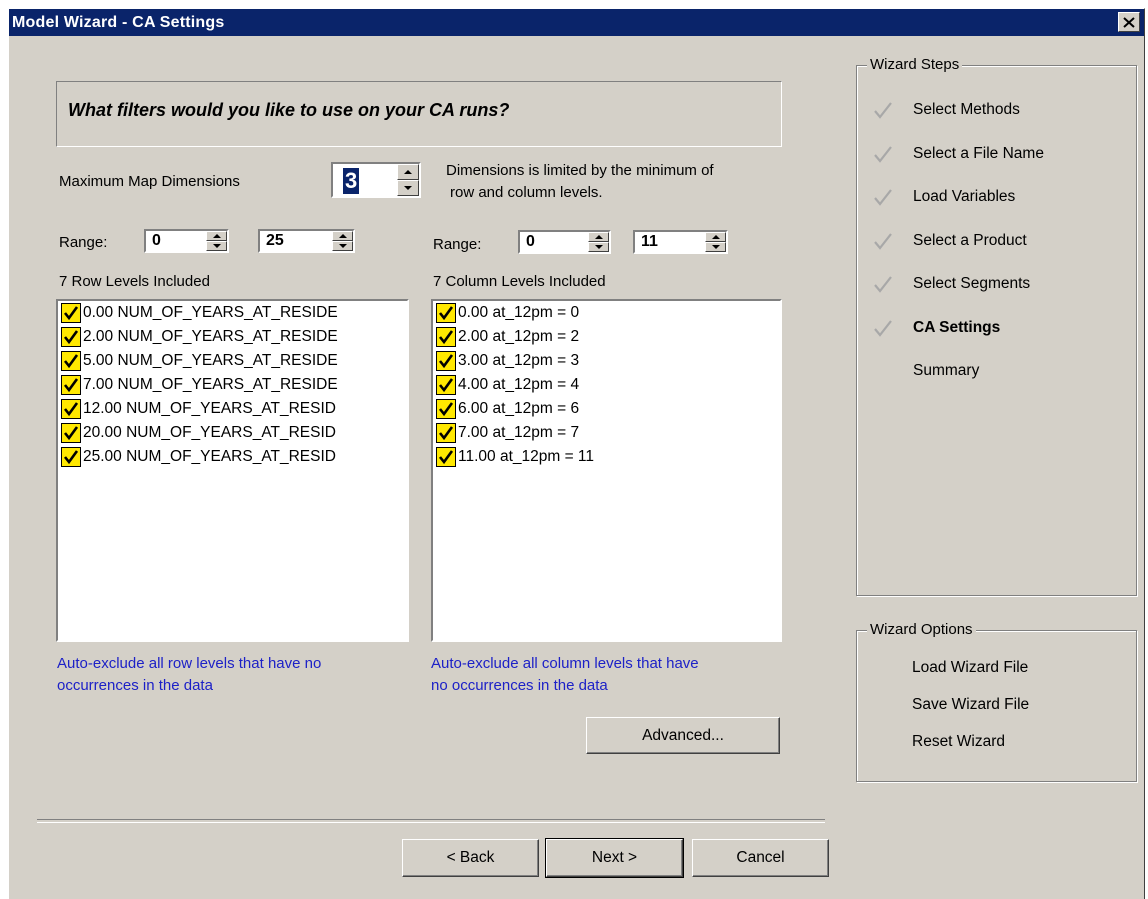 Image resolution: width=1148 pixels, height=899 pixels. What do you see at coordinates (970, 668) in the screenshot?
I see `wizard-option-item: Load Wizard File` at bounding box center [970, 668].